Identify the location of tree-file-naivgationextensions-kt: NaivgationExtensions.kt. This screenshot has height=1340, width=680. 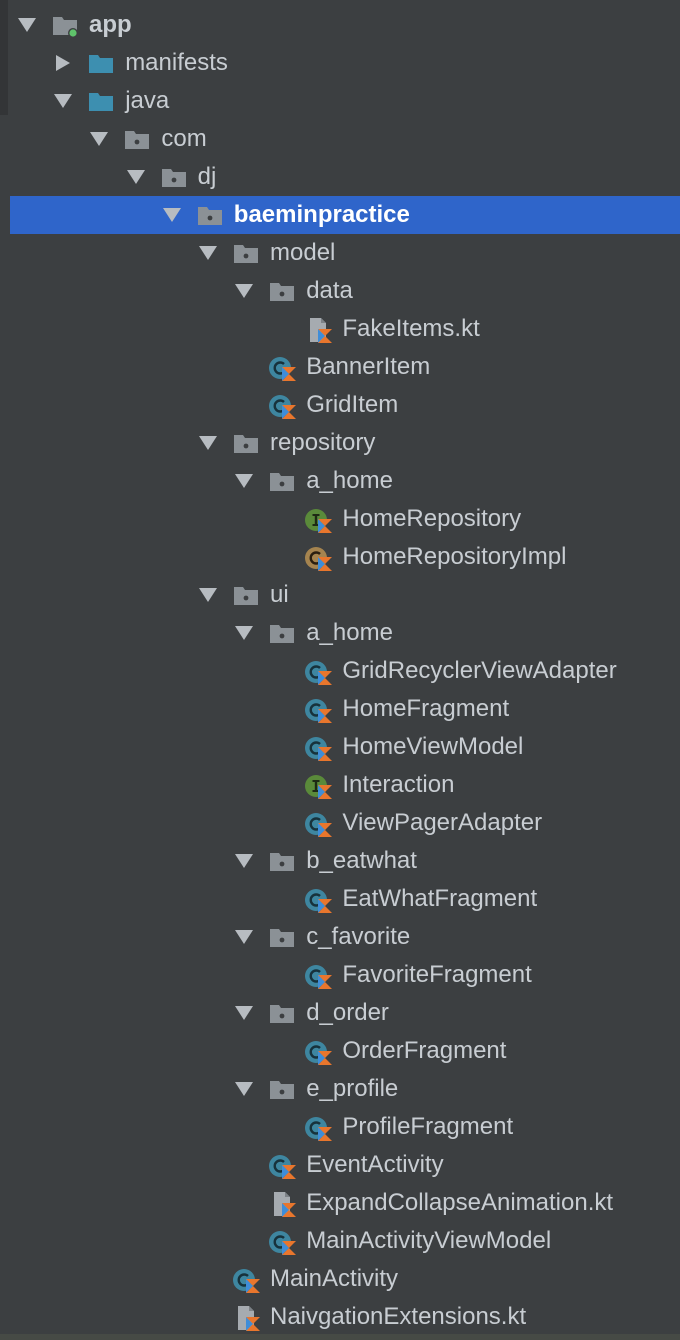
(340, 1317).